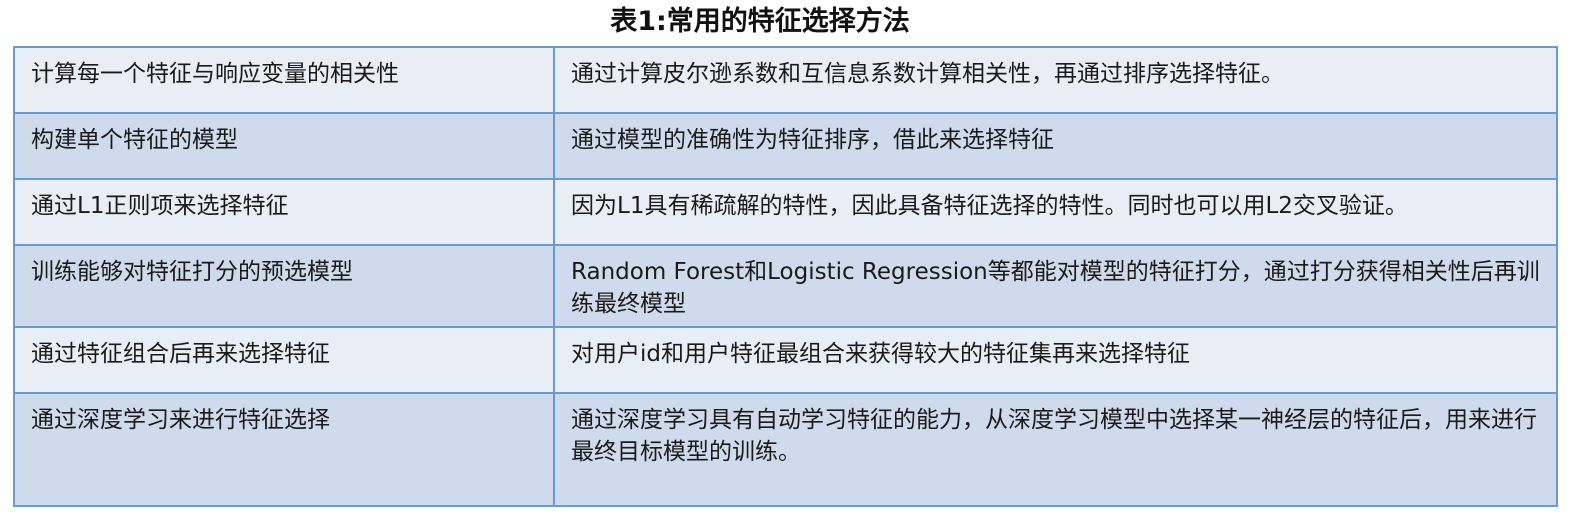  What do you see at coordinates (284, 360) in the screenshot?
I see `method-cell: 通过特征组合后再来选择特征` at bounding box center [284, 360].